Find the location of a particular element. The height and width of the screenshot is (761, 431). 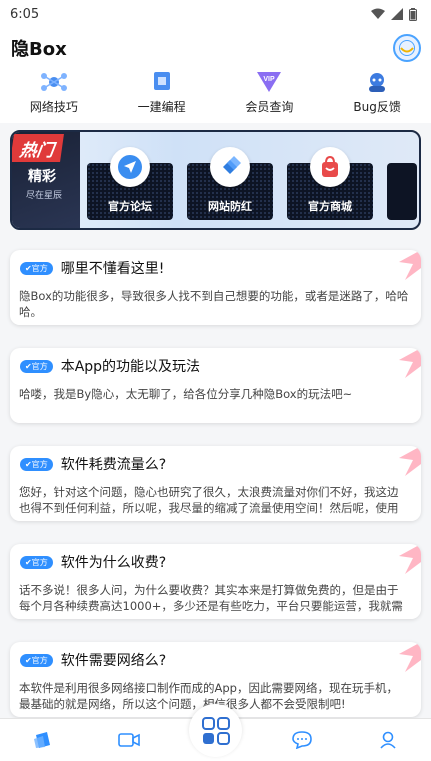

post-header: ✔官方 哪里不懂看这里! is located at coordinates (92, 268).